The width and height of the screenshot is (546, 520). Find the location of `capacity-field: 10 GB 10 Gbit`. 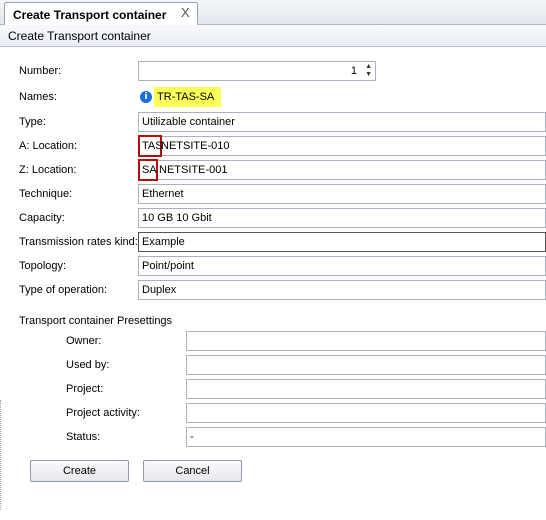

capacity-field: 10 GB 10 Gbit is located at coordinates (342, 218).